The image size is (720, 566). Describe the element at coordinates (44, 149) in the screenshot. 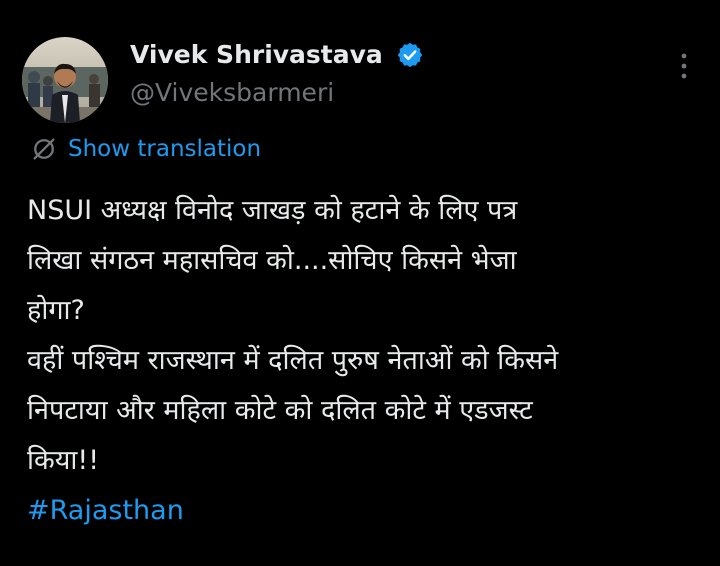

I see `translate-icon` at that location.